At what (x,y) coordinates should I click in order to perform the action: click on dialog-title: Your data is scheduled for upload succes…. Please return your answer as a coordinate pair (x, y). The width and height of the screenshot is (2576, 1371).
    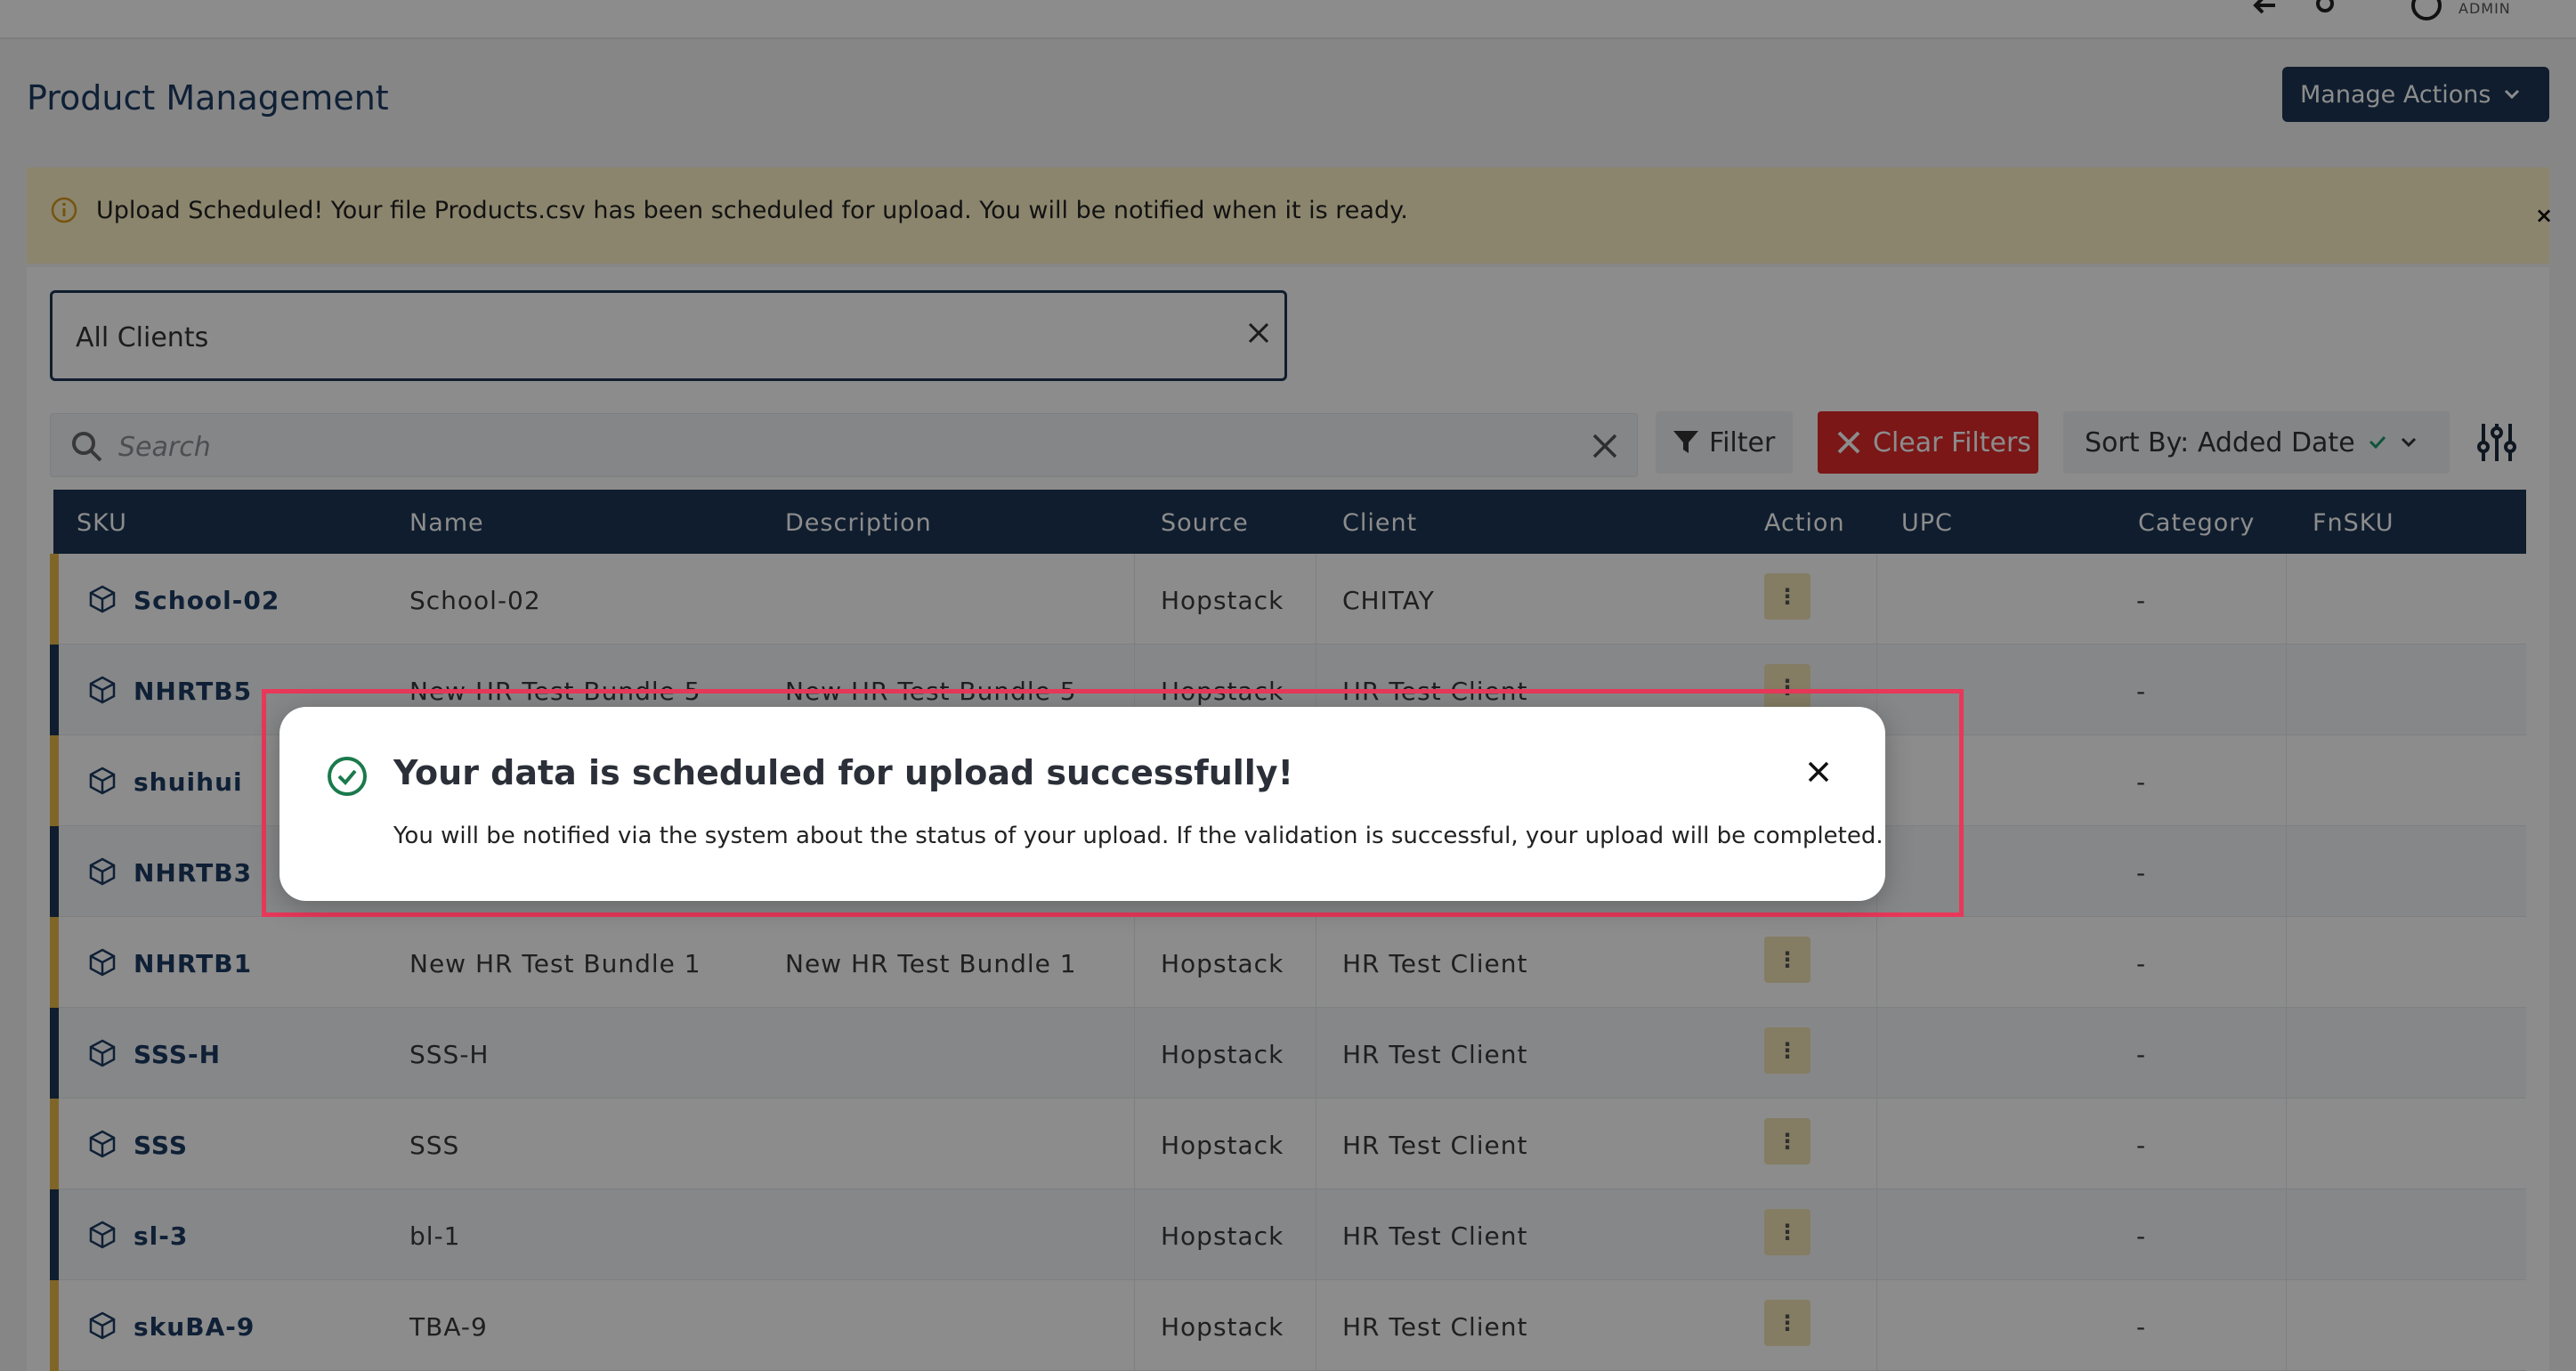
    Looking at the image, I should click on (843, 773).